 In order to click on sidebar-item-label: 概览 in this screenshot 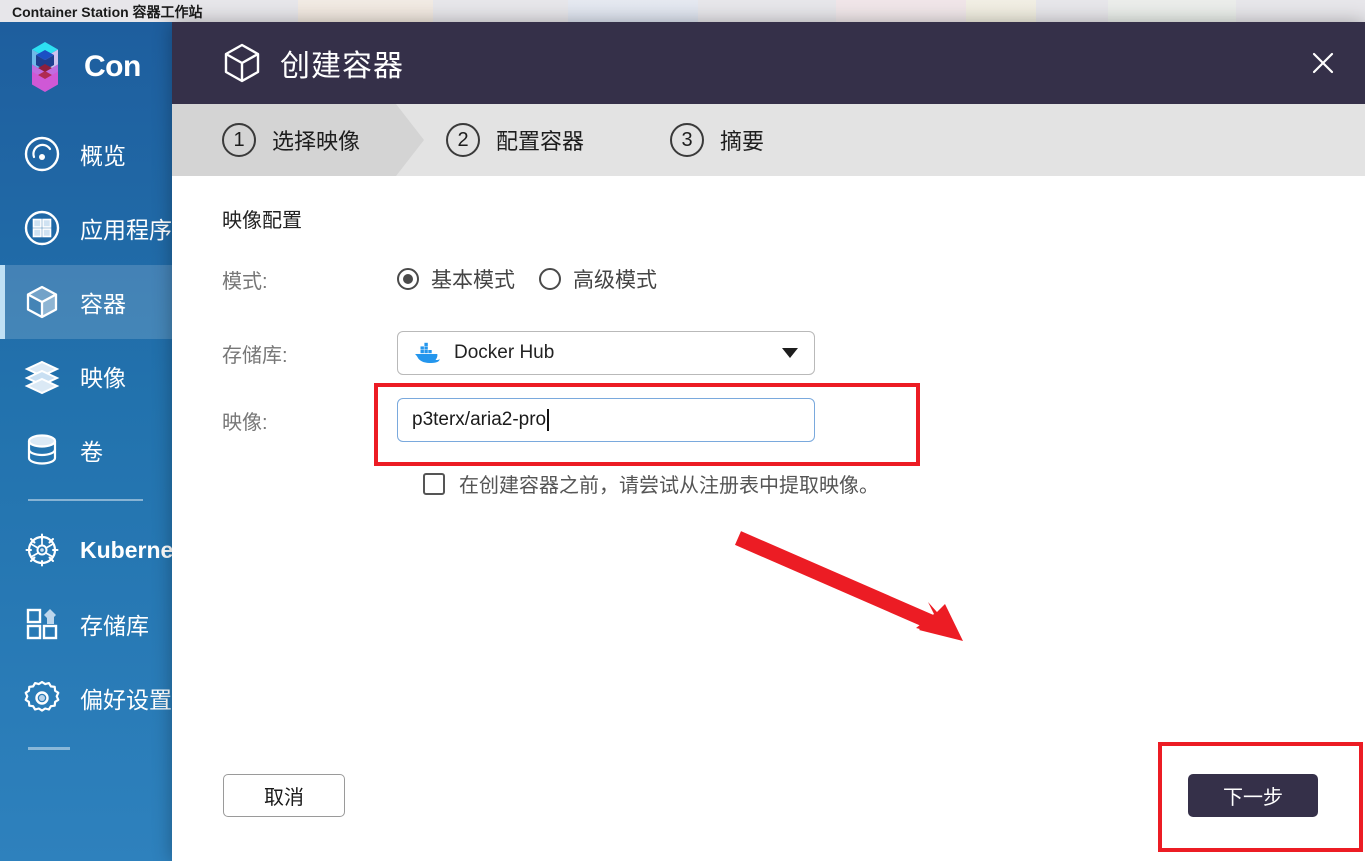, I will do `click(103, 156)`.